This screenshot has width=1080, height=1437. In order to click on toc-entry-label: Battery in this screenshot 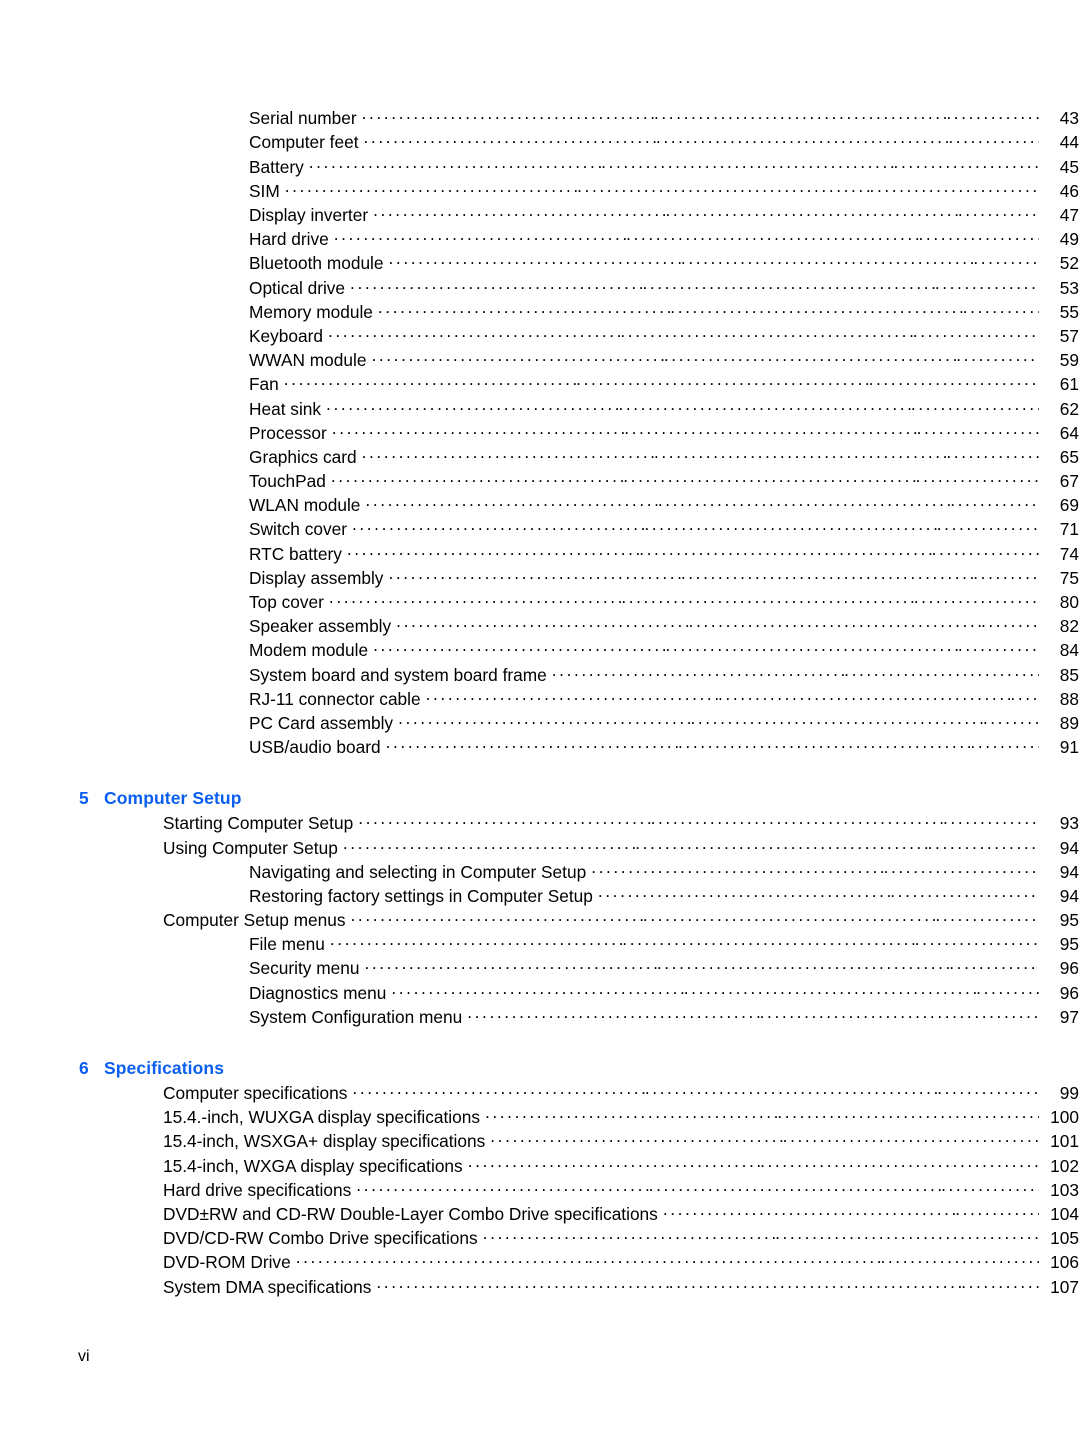, I will do `click(276, 166)`.